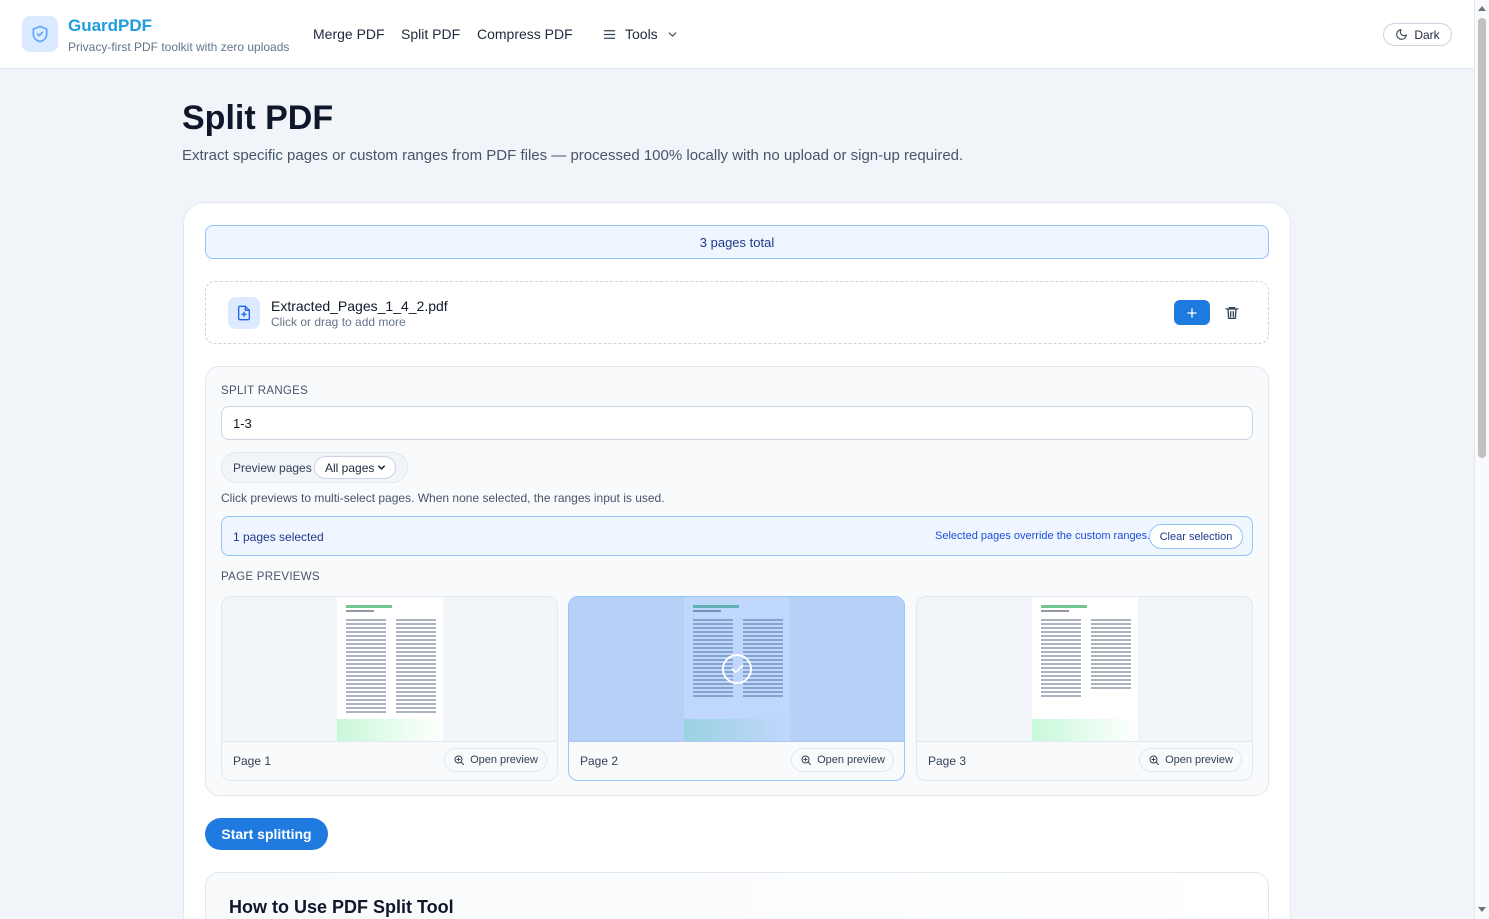 The height and width of the screenshot is (919, 1489). I want to click on preview-pages-value: All pages, so click(350, 467).